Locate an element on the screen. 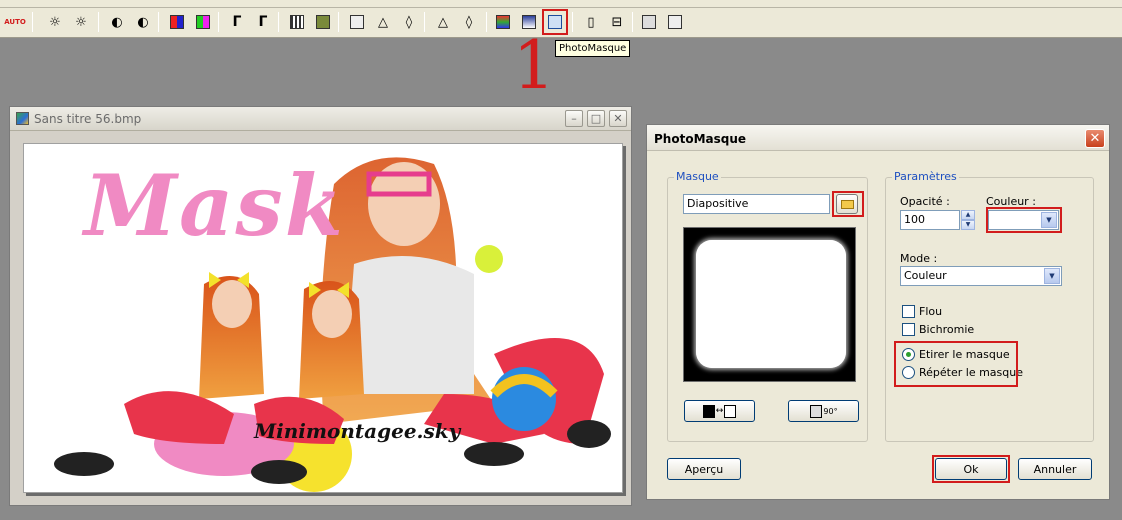 This screenshot has height=520, width=1122. grid-icon is located at coordinates (297, 22).